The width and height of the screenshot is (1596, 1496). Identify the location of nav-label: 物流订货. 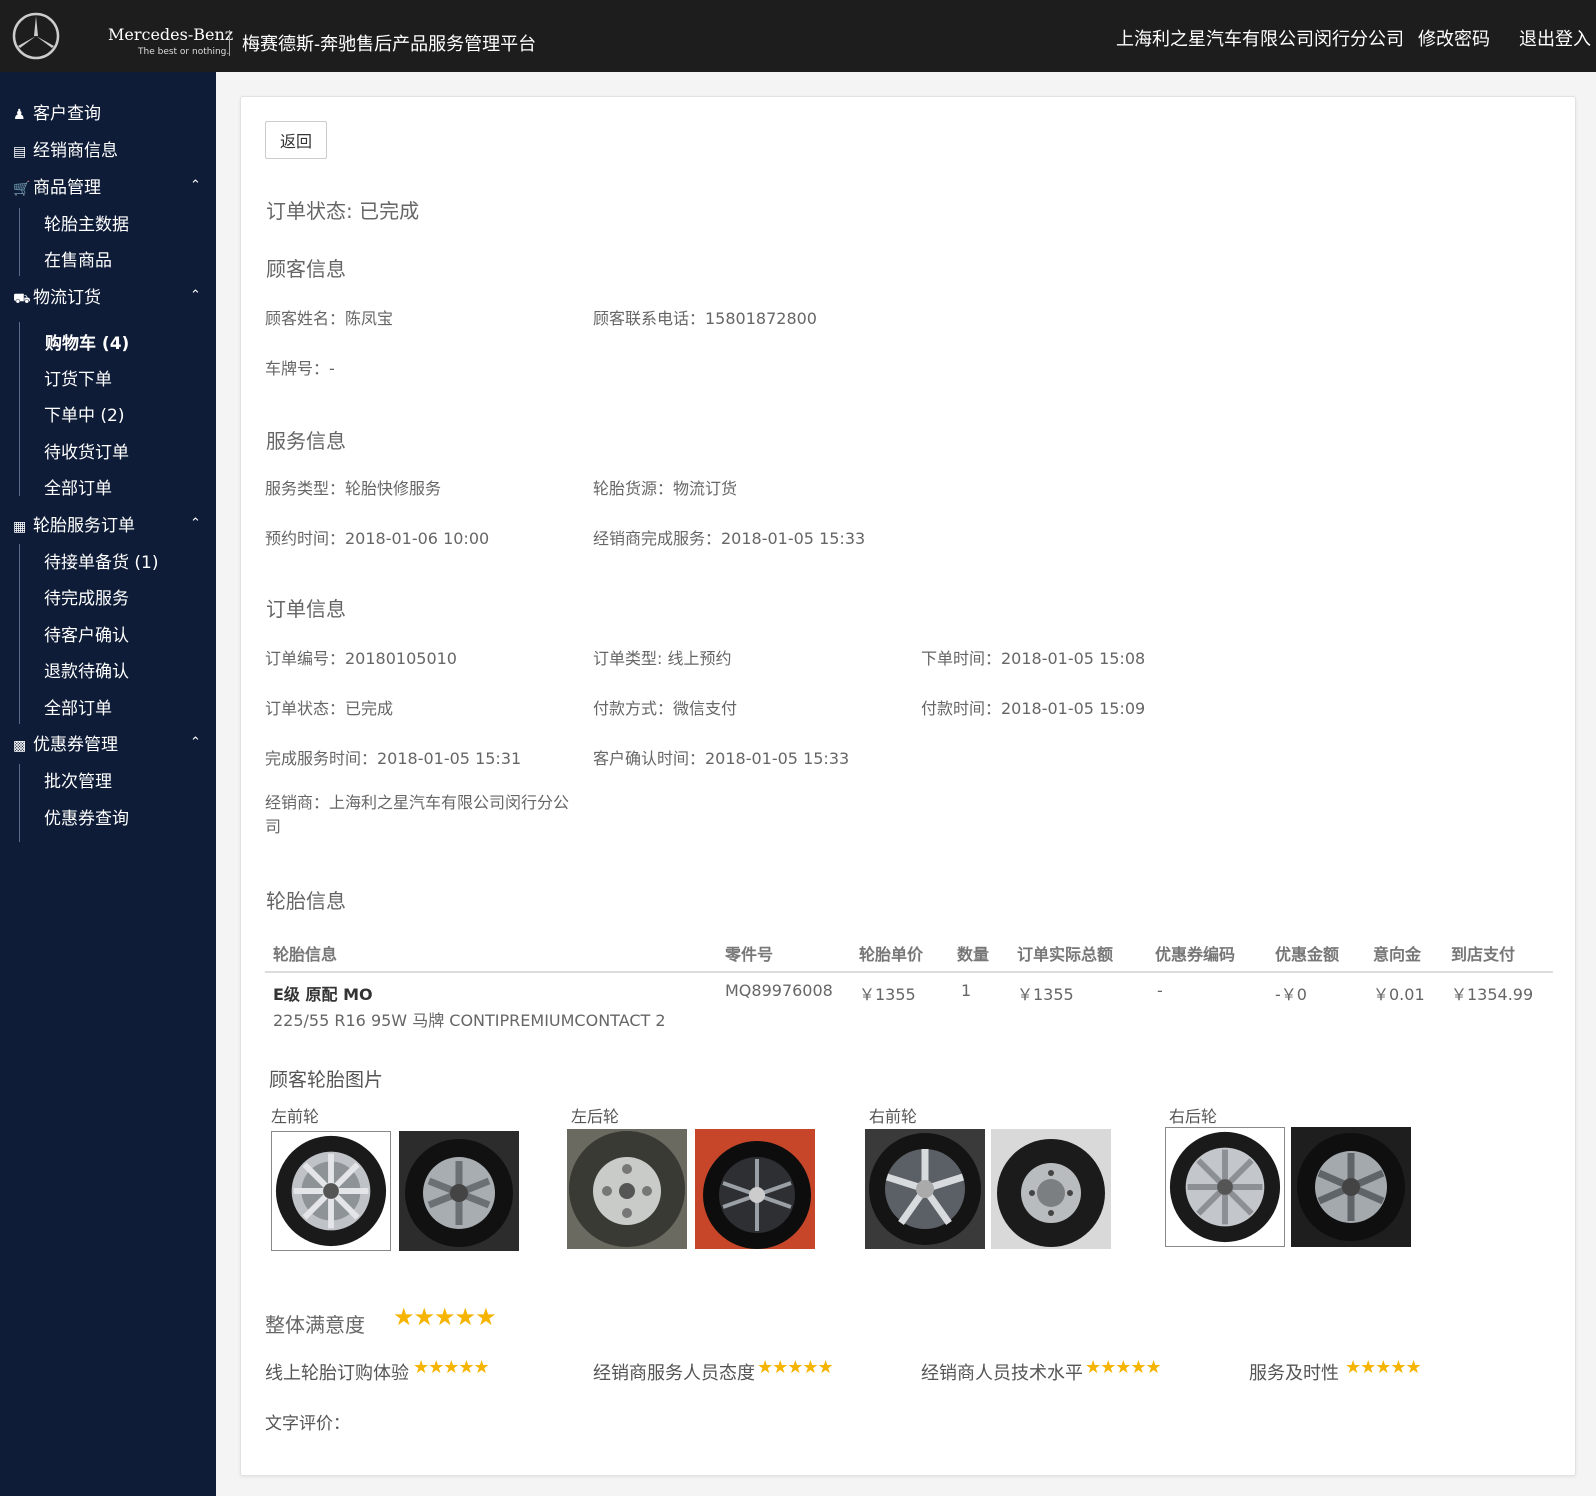
(67, 298).